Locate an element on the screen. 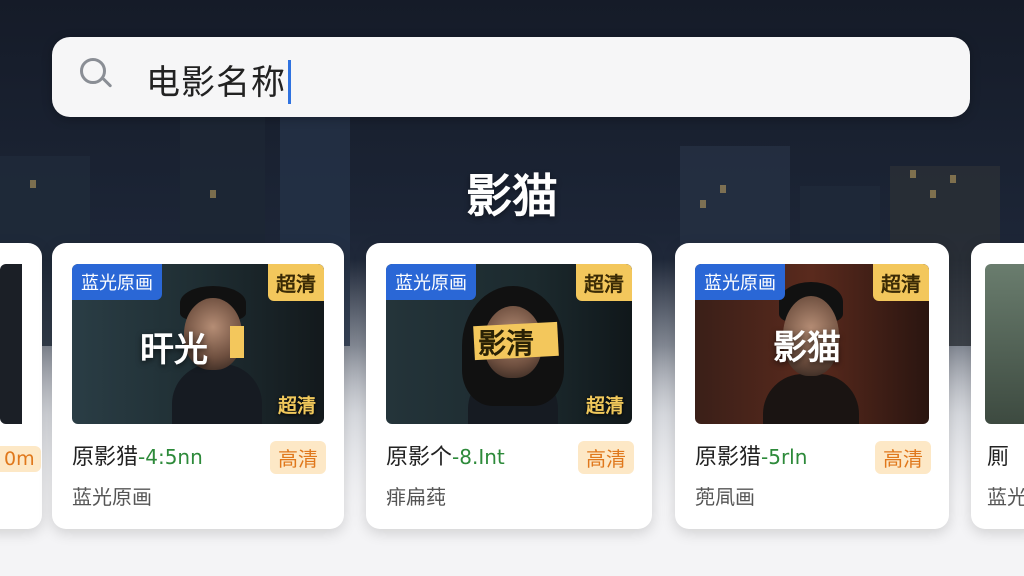 The image size is (1024, 576). quality-tag-partial: 0m is located at coordinates (20, 459).